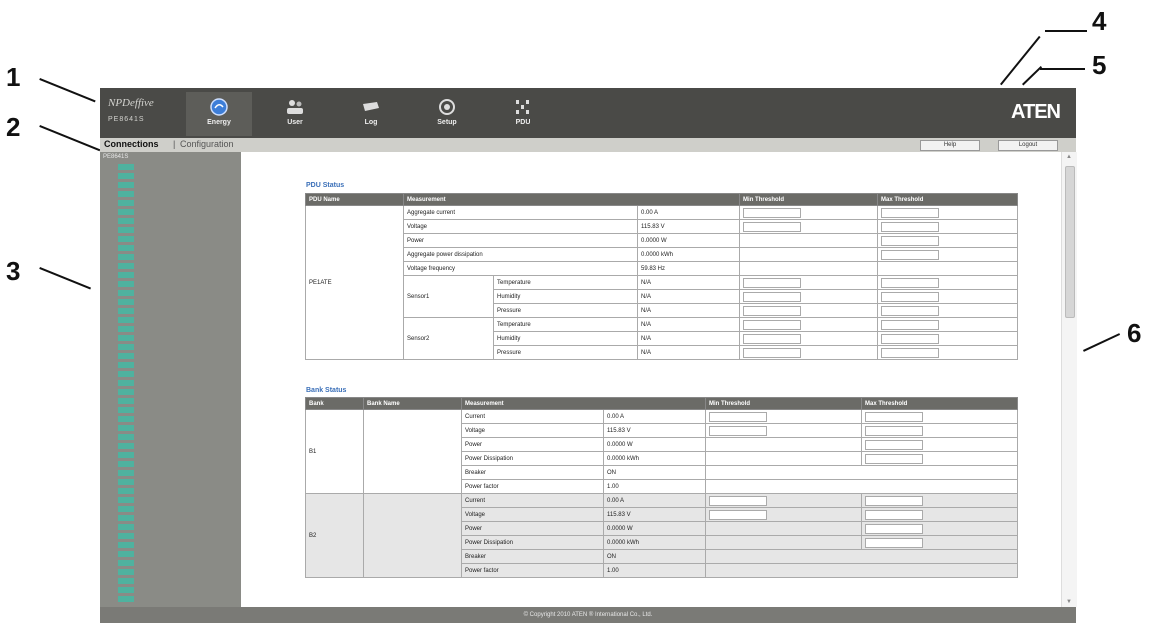 The height and width of the screenshot is (629, 1162). What do you see at coordinates (371, 114) in the screenshot?
I see `nav-log: Log` at bounding box center [371, 114].